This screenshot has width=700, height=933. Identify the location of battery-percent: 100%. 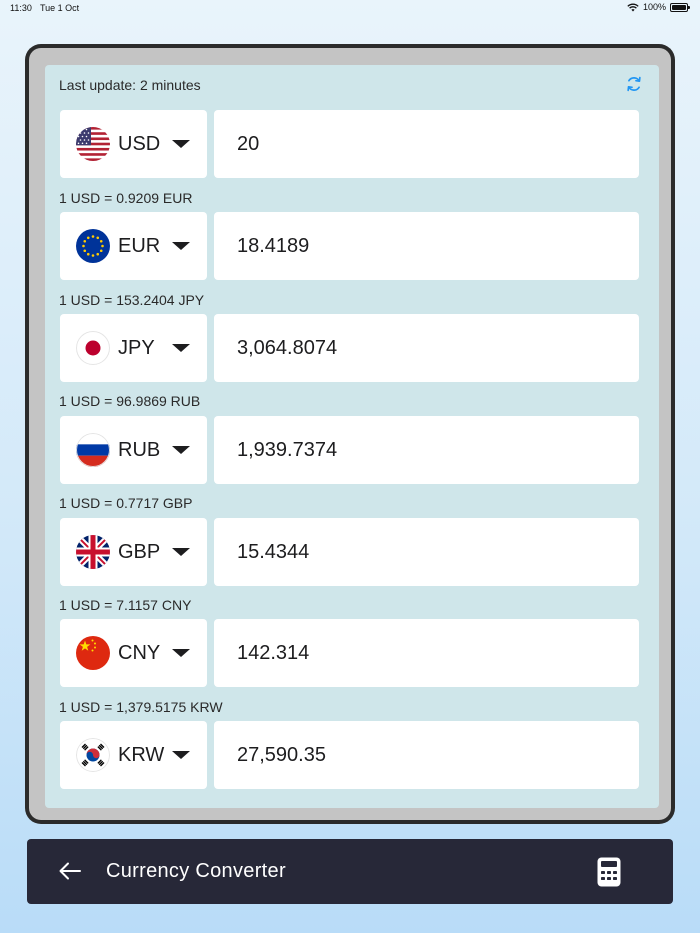
(654, 7).